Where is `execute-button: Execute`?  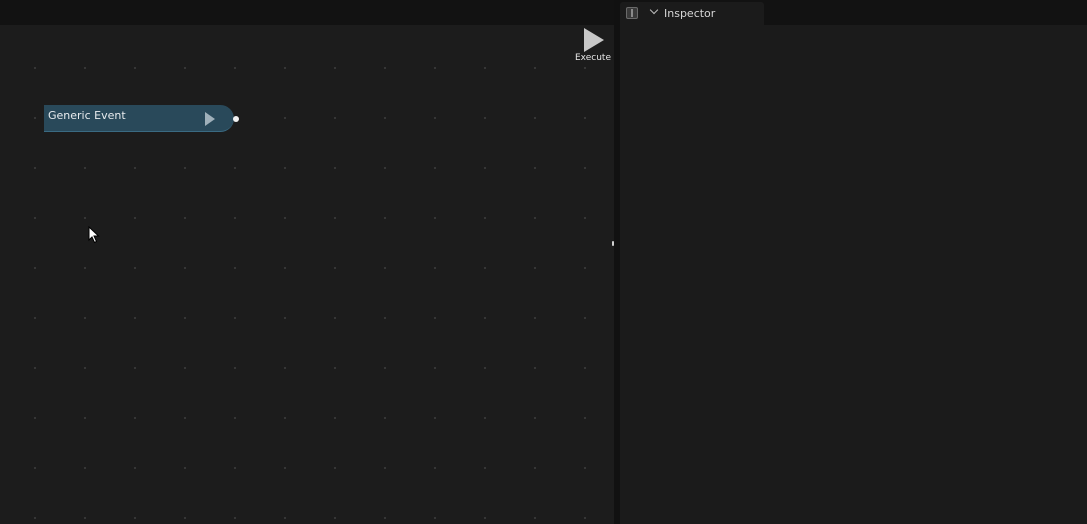
execute-button: Execute is located at coordinates (593, 46).